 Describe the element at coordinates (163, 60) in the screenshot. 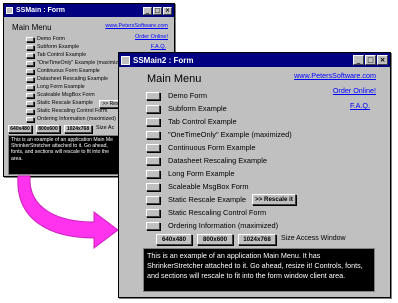

I see `front-window-title: SSMain2 : Form` at that location.